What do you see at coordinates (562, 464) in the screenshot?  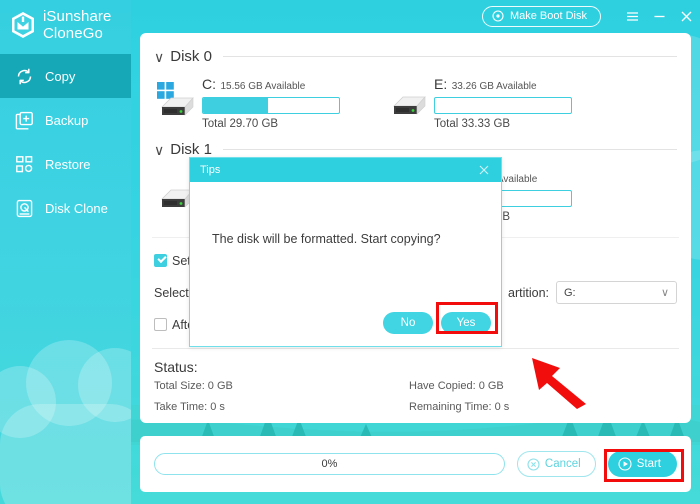 I see `cancel-label: Cancel` at bounding box center [562, 464].